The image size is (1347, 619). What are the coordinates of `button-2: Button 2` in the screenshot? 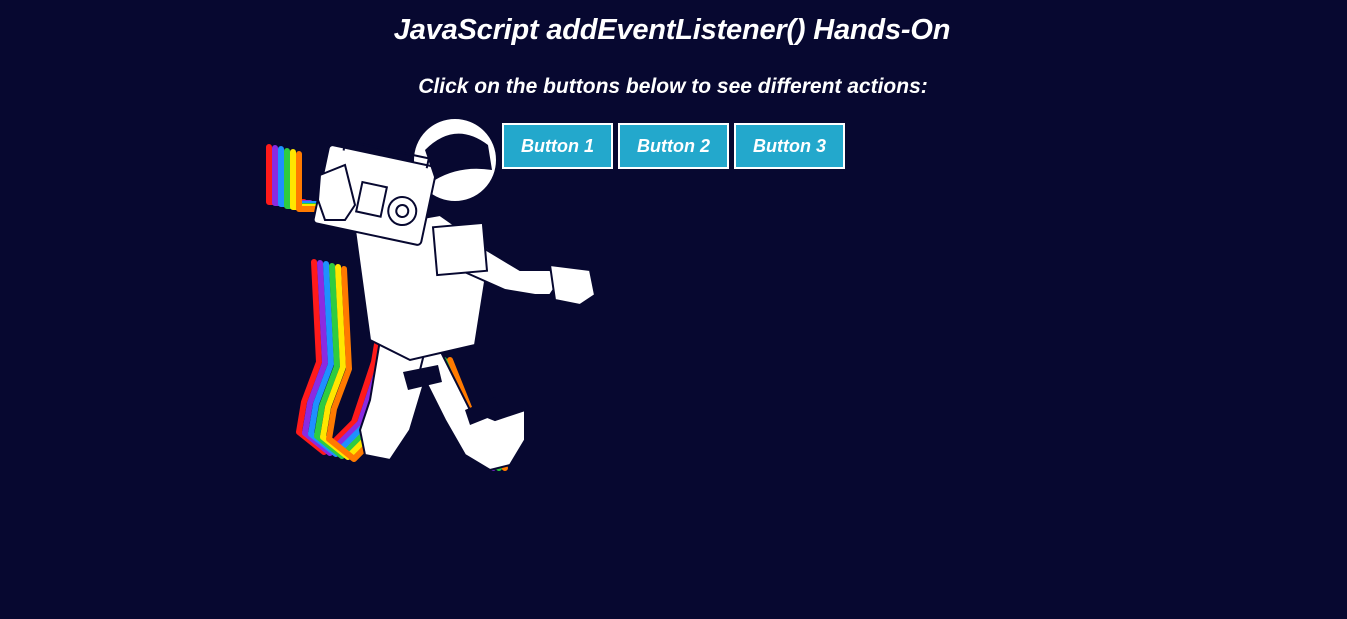 It's located at (673, 146).